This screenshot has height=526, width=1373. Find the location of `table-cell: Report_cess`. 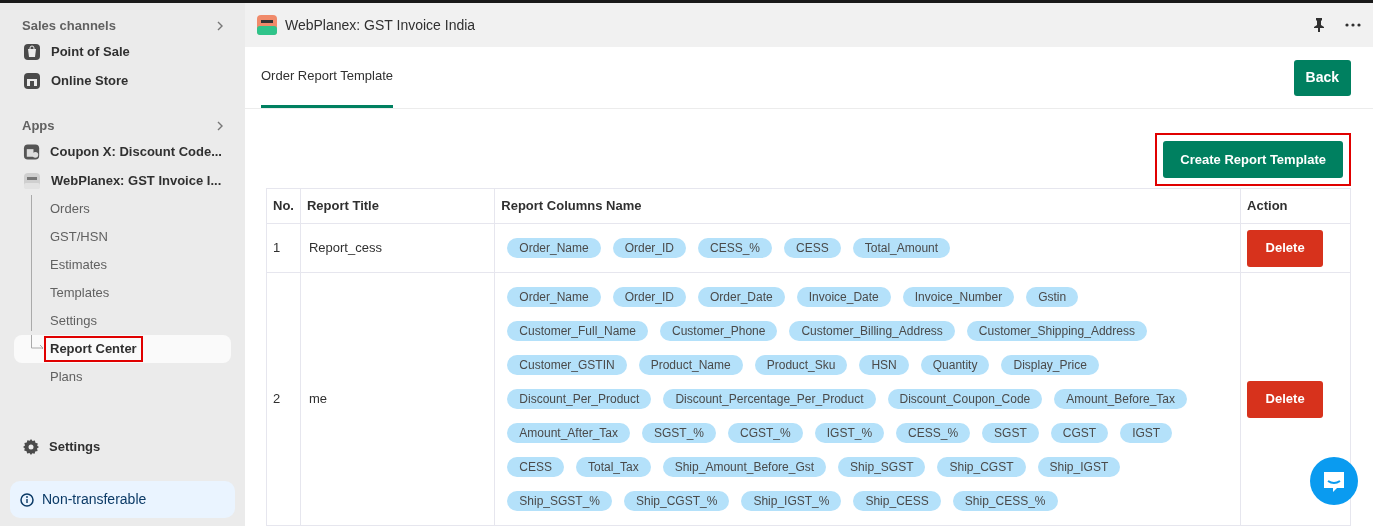

table-cell: Report_cess is located at coordinates (397, 248).